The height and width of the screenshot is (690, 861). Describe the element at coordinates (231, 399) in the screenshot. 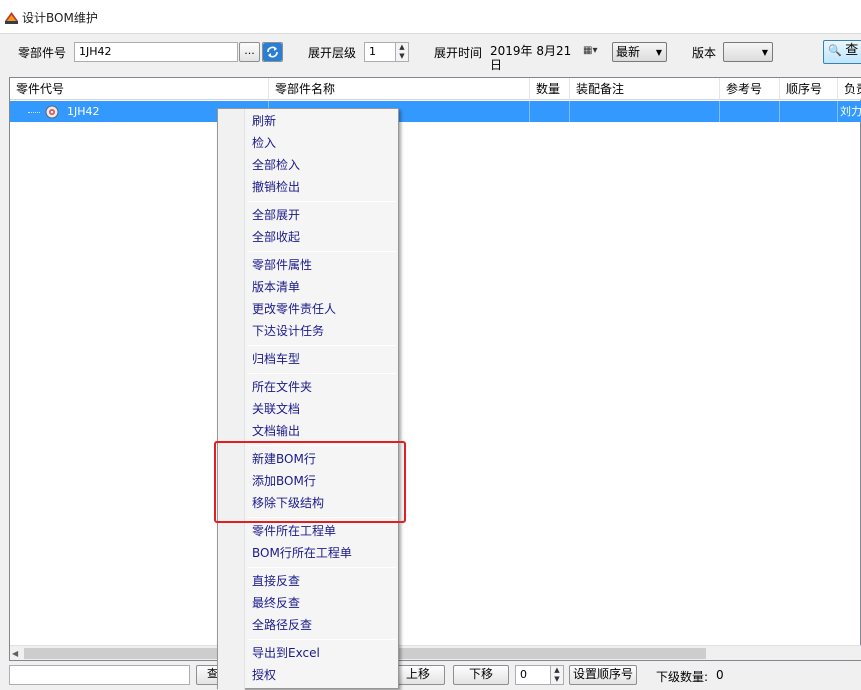

I see `context-menu-icon-gutter` at that location.